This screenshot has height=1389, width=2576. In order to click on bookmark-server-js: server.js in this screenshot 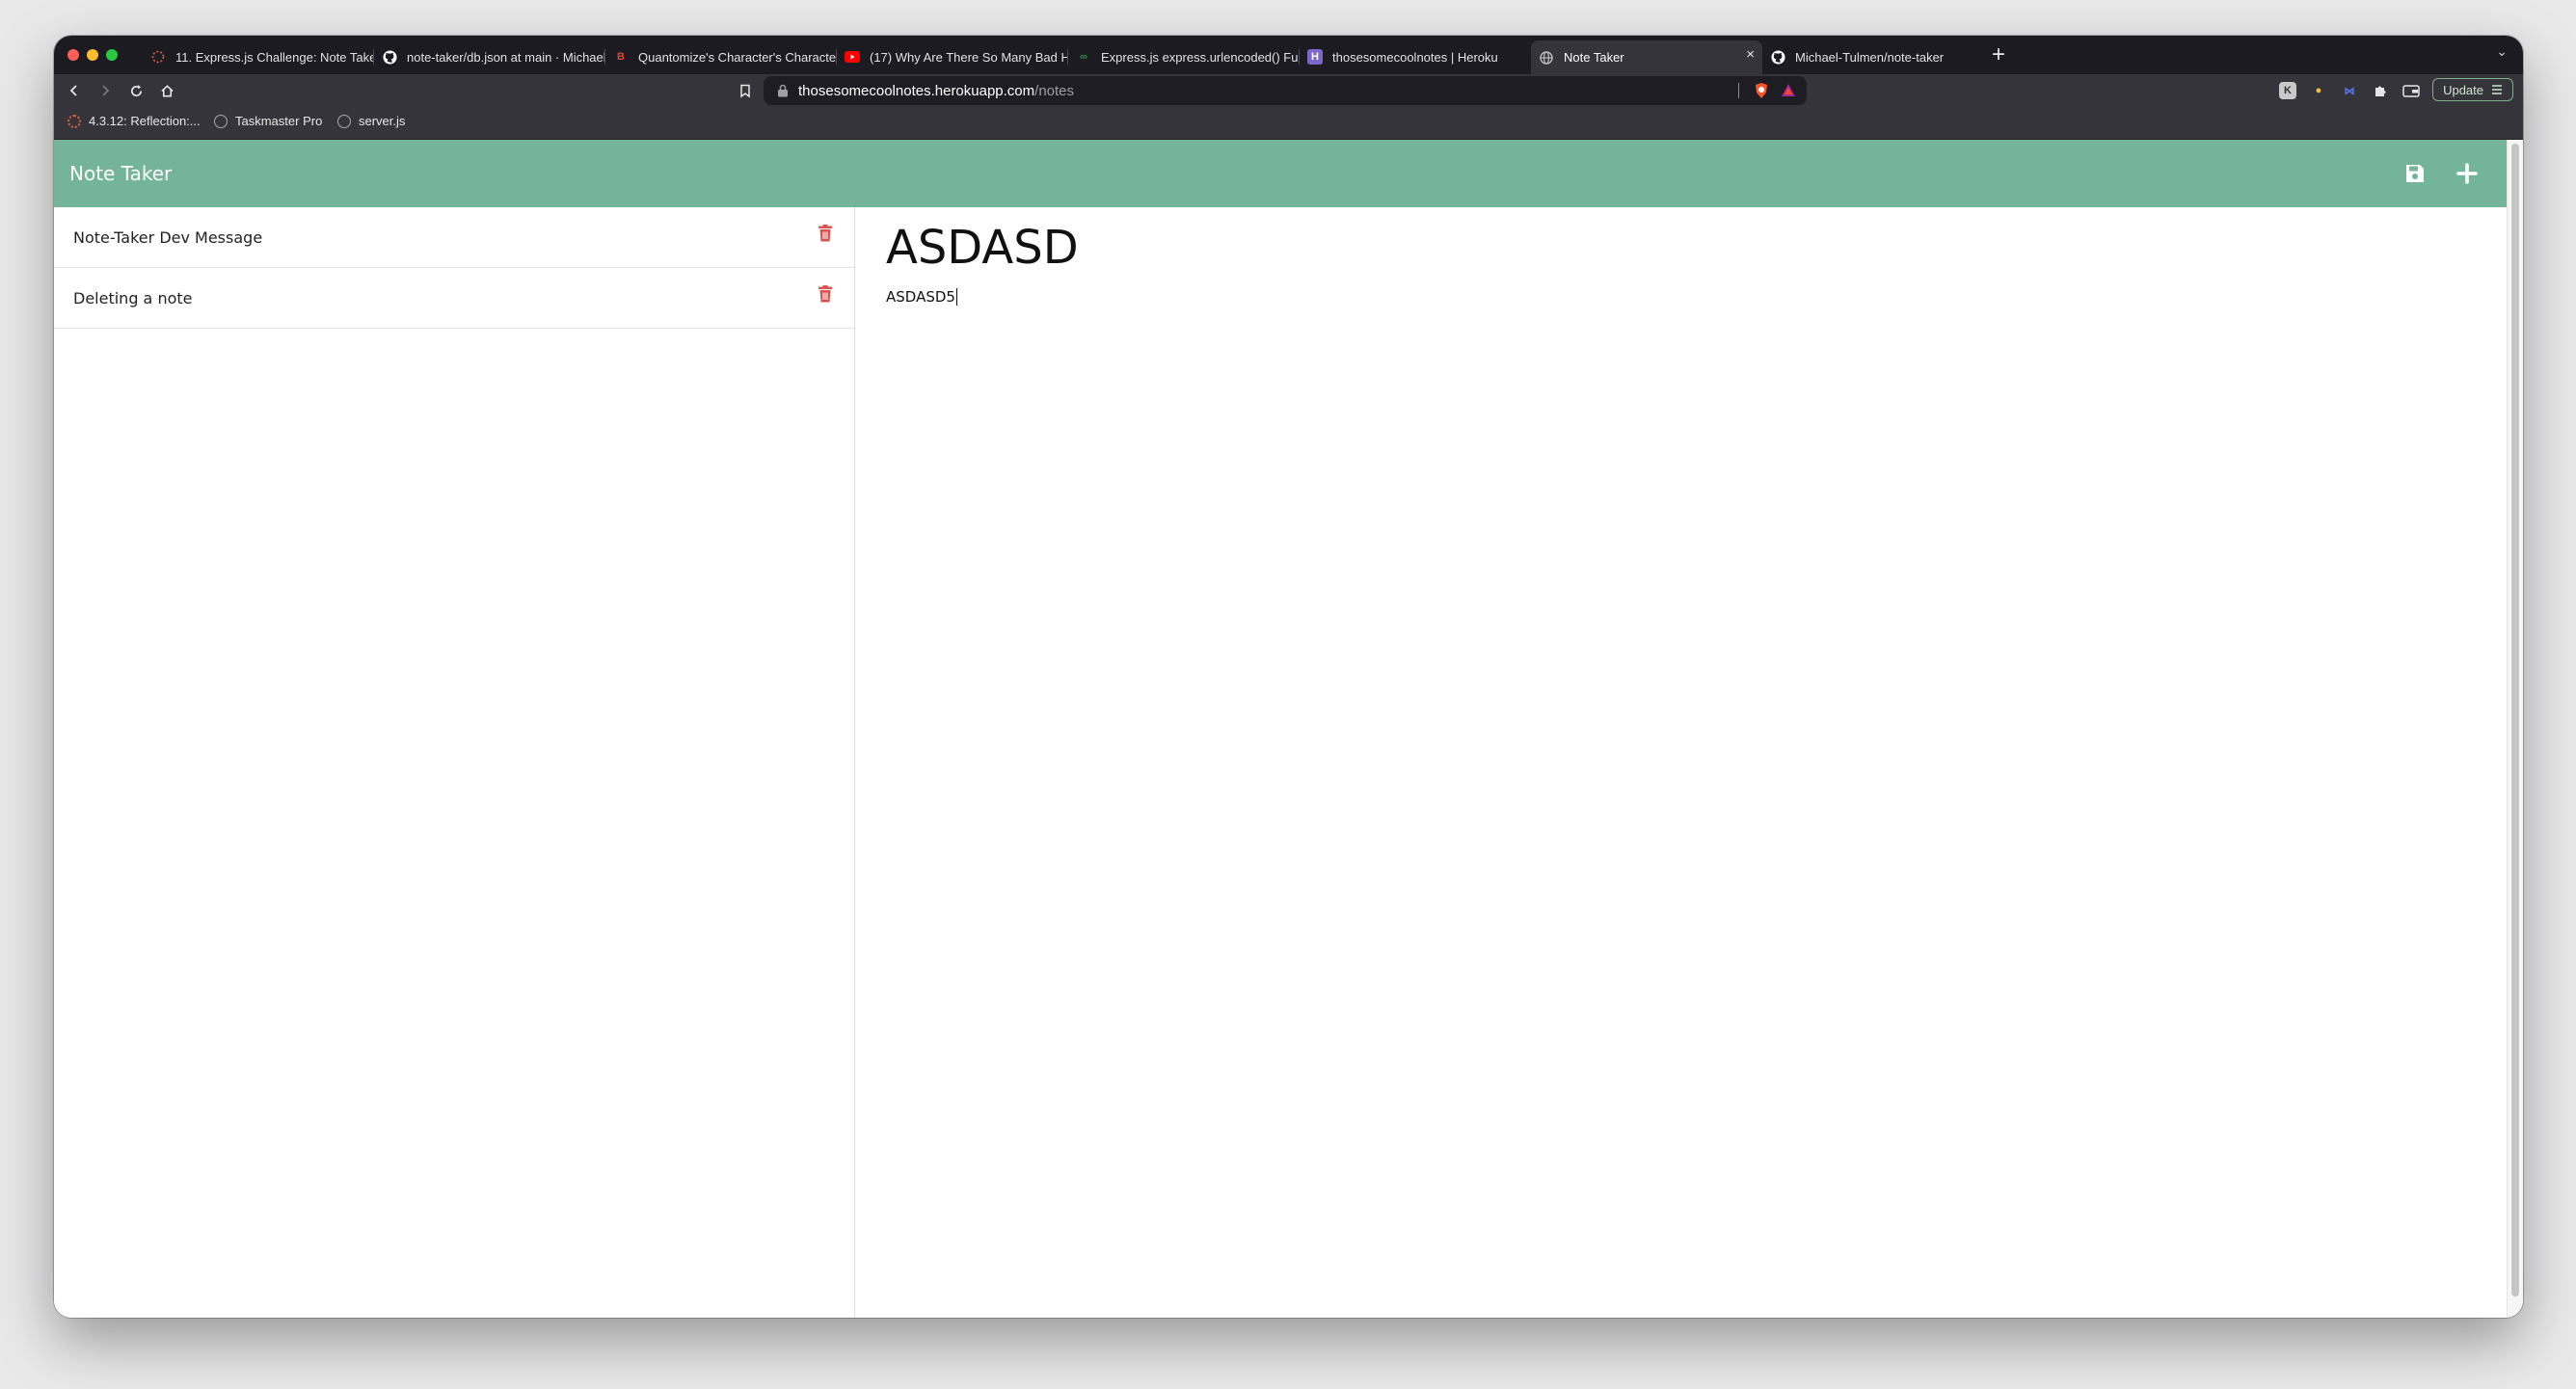, I will do `click(371, 121)`.